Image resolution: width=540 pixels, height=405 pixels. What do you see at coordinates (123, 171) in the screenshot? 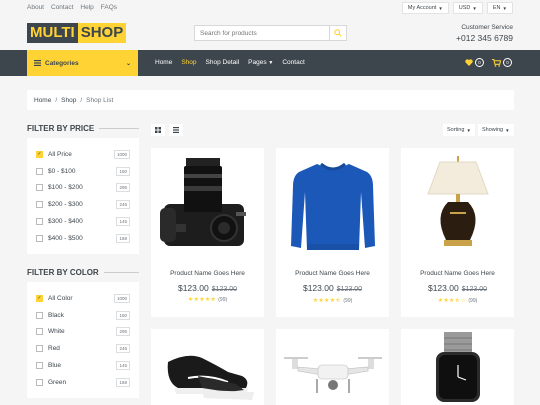
I see `filter-option-count: 150` at bounding box center [123, 171].